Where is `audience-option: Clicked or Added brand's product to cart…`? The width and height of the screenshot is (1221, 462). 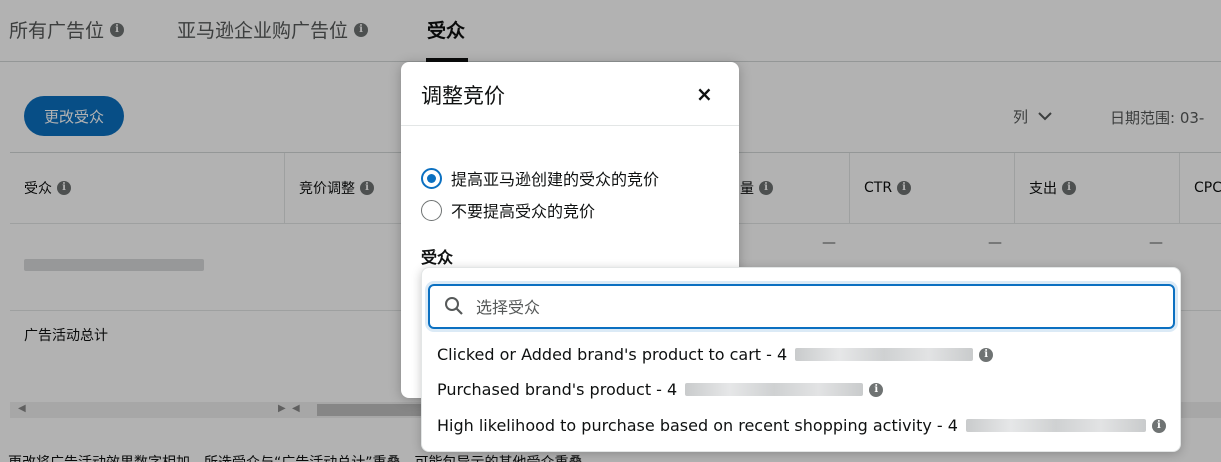
audience-option: Clicked or Added brand's product to cart… is located at coordinates (715, 354).